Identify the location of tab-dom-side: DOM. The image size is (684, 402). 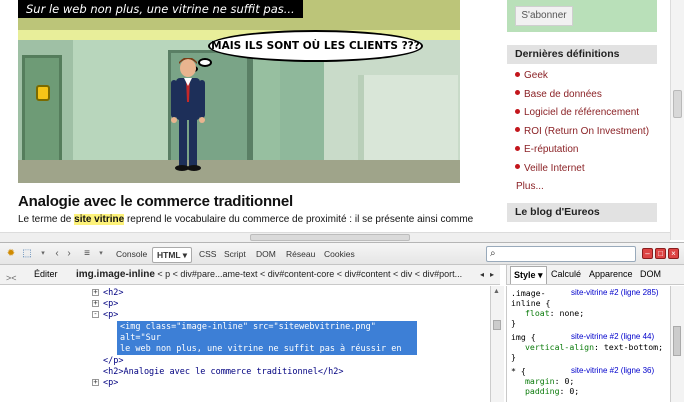
(650, 274).